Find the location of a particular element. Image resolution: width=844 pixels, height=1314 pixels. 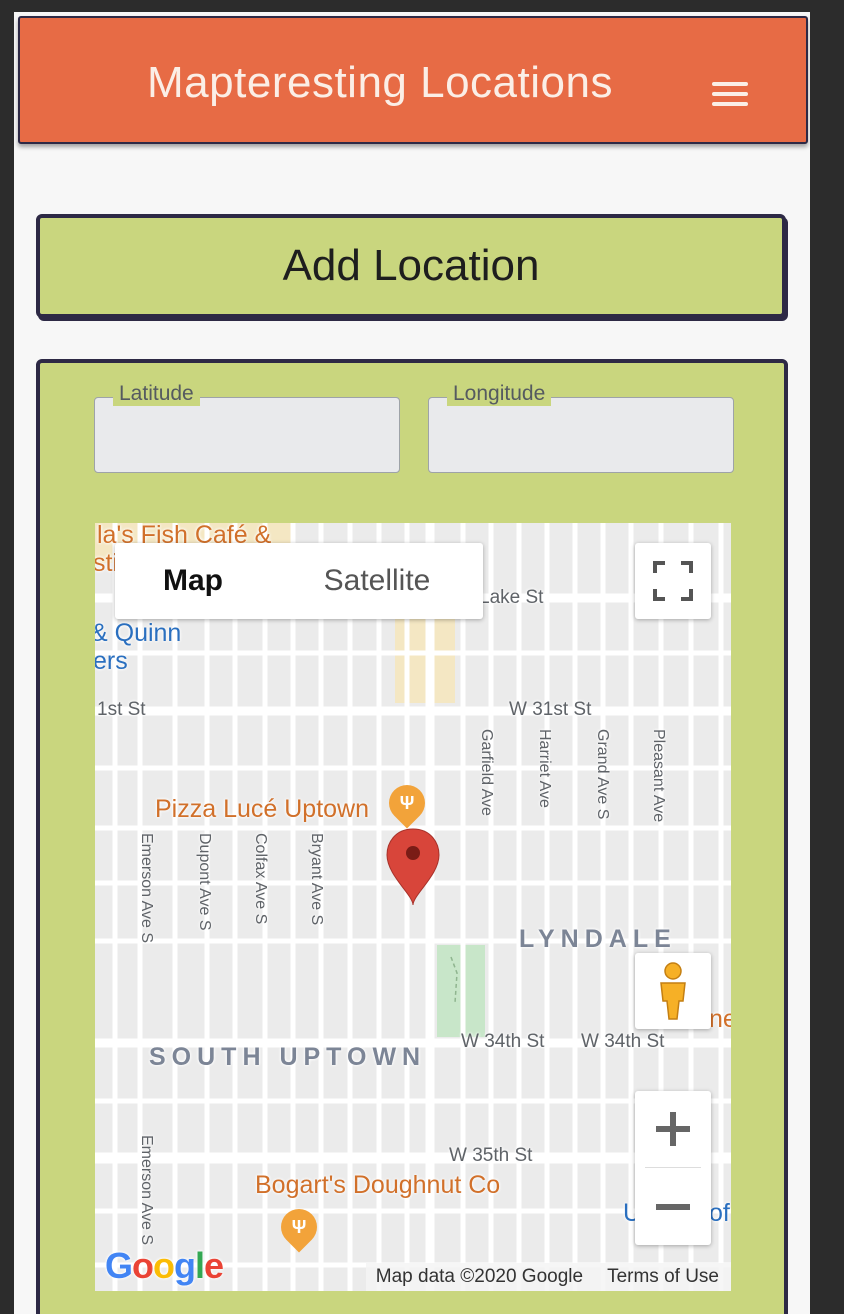

map-label: & Quinn is located at coordinates (138, 633).